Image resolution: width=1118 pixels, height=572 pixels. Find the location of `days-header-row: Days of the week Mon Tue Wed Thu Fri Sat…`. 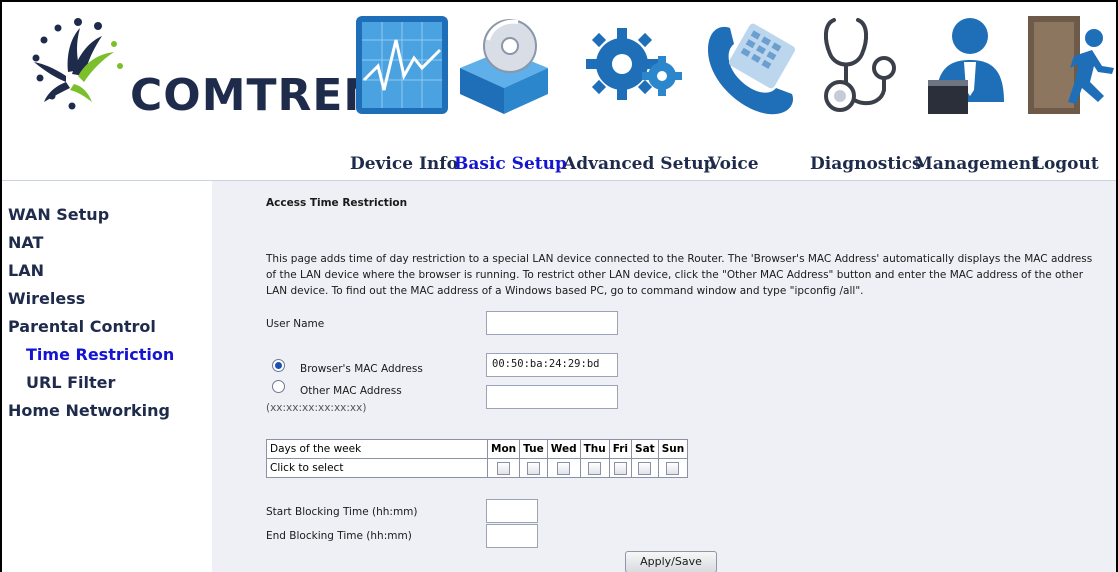

days-header-row: Days of the week Mon Tue Wed Thu Fri Sat… is located at coordinates (477, 449).